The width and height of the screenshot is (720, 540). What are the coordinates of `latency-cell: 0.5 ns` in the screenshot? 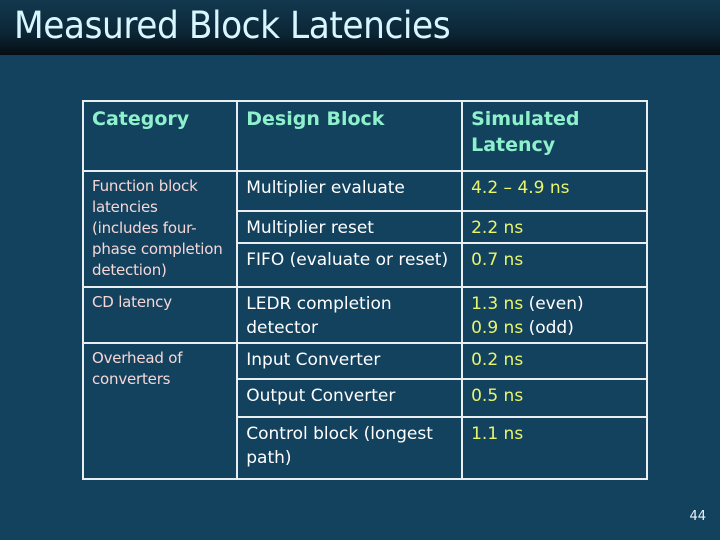 It's located at (554, 398).